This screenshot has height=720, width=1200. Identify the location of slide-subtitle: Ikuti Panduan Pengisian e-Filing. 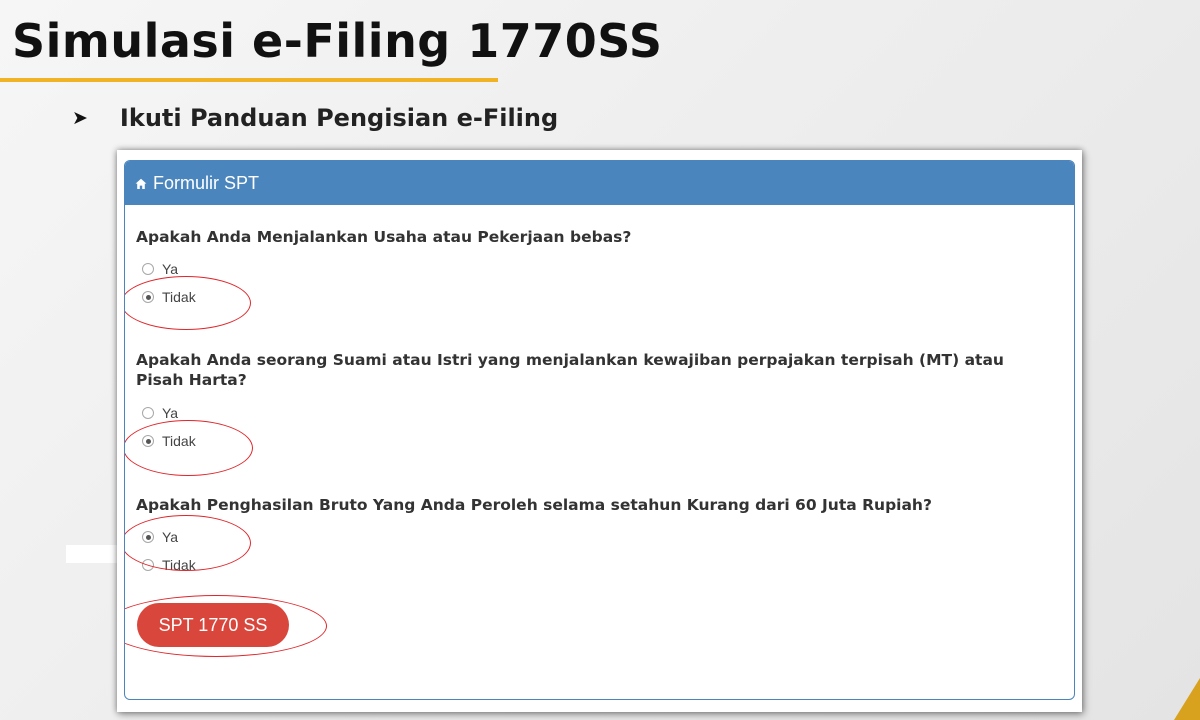
(339, 118).